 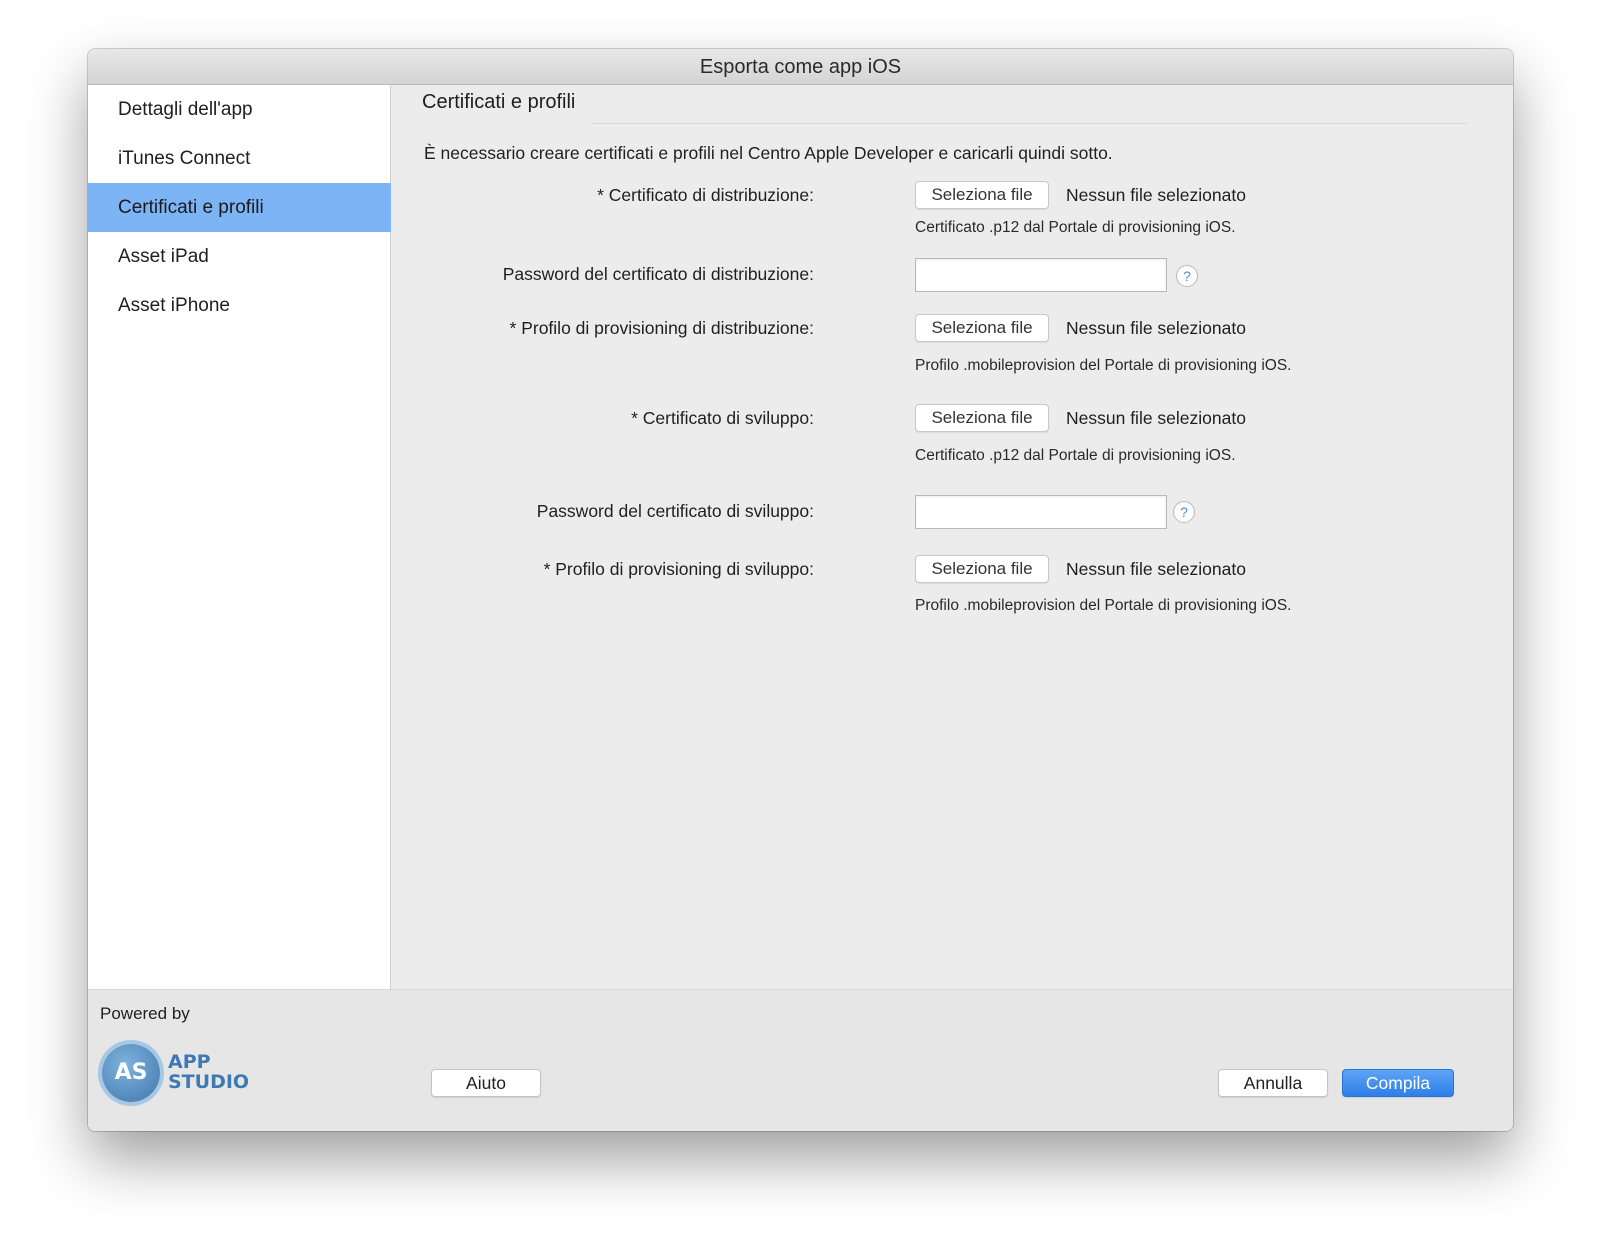 What do you see at coordinates (1156, 195) in the screenshot?
I see `distribution-certificate-status: Nessun file selezionato` at bounding box center [1156, 195].